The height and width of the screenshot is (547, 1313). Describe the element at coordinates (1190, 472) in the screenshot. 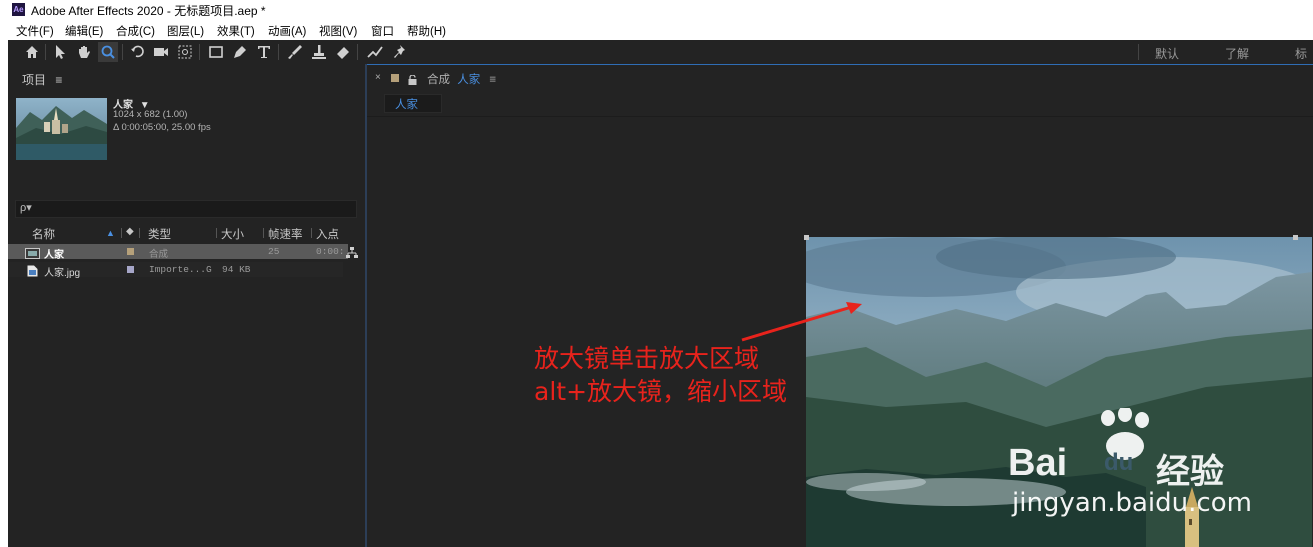

I see `watermark-brand-c: 经验` at that location.